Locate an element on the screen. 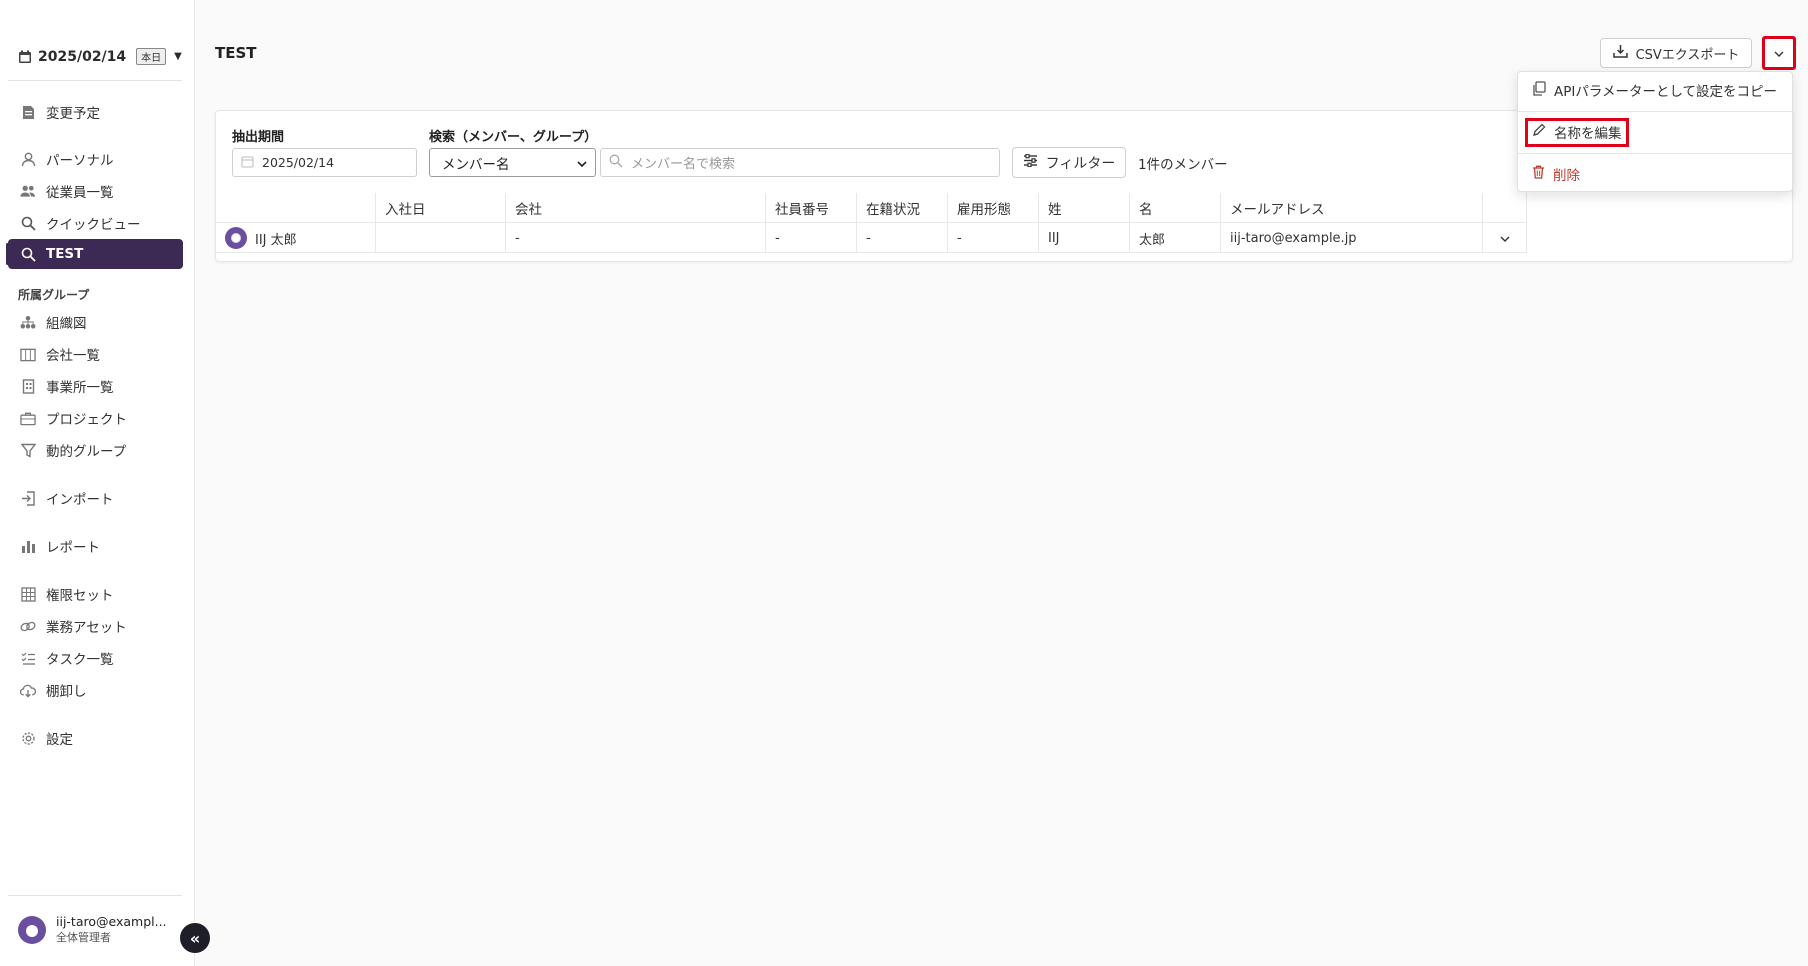  sidebar-item-inventory: 棚卸し is located at coordinates (95, 690).